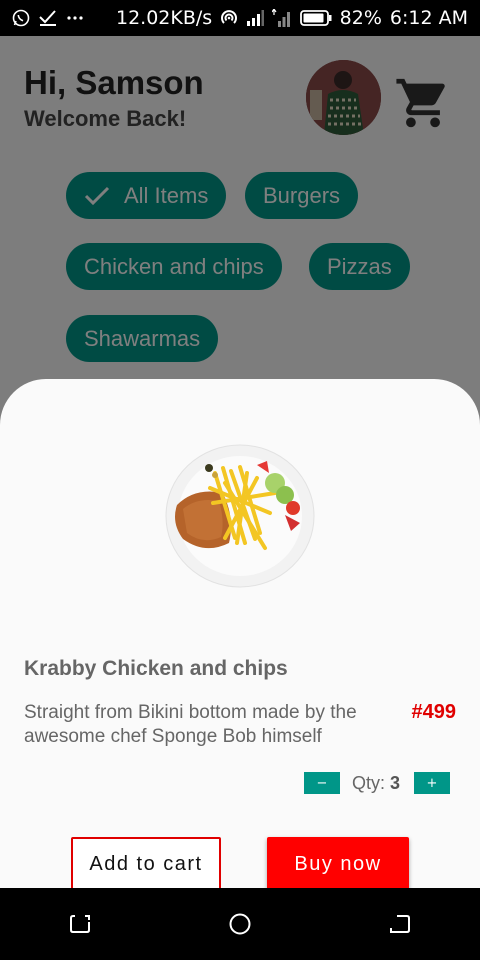 This screenshot has width=480, height=960. Describe the element at coordinates (21, 18) in the screenshot. I see `whatsapp-icon` at that location.